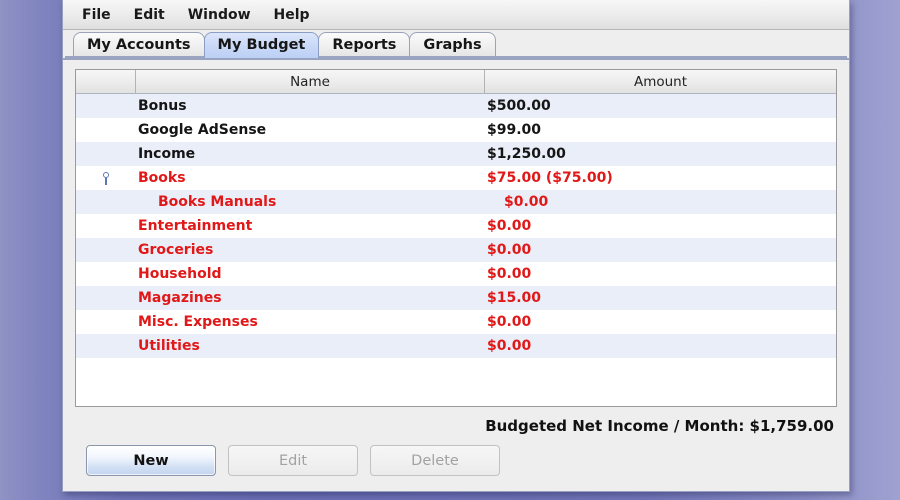 The height and width of the screenshot is (500, 900). Describe the element at coordinates (659, 426) in the screenshot. I see `budgeted-net-income-label: Budgeted Net Income / Month: $1,759.00` at that location.